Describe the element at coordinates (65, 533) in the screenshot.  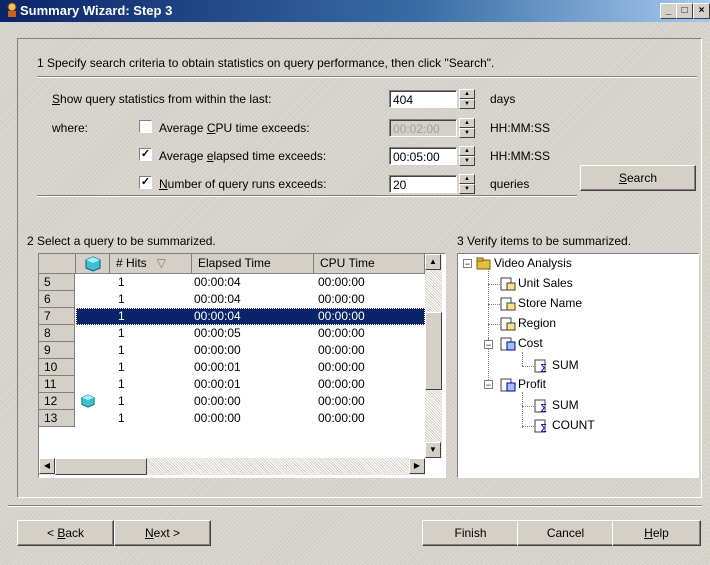
I see `back-button: < Back` at that location.